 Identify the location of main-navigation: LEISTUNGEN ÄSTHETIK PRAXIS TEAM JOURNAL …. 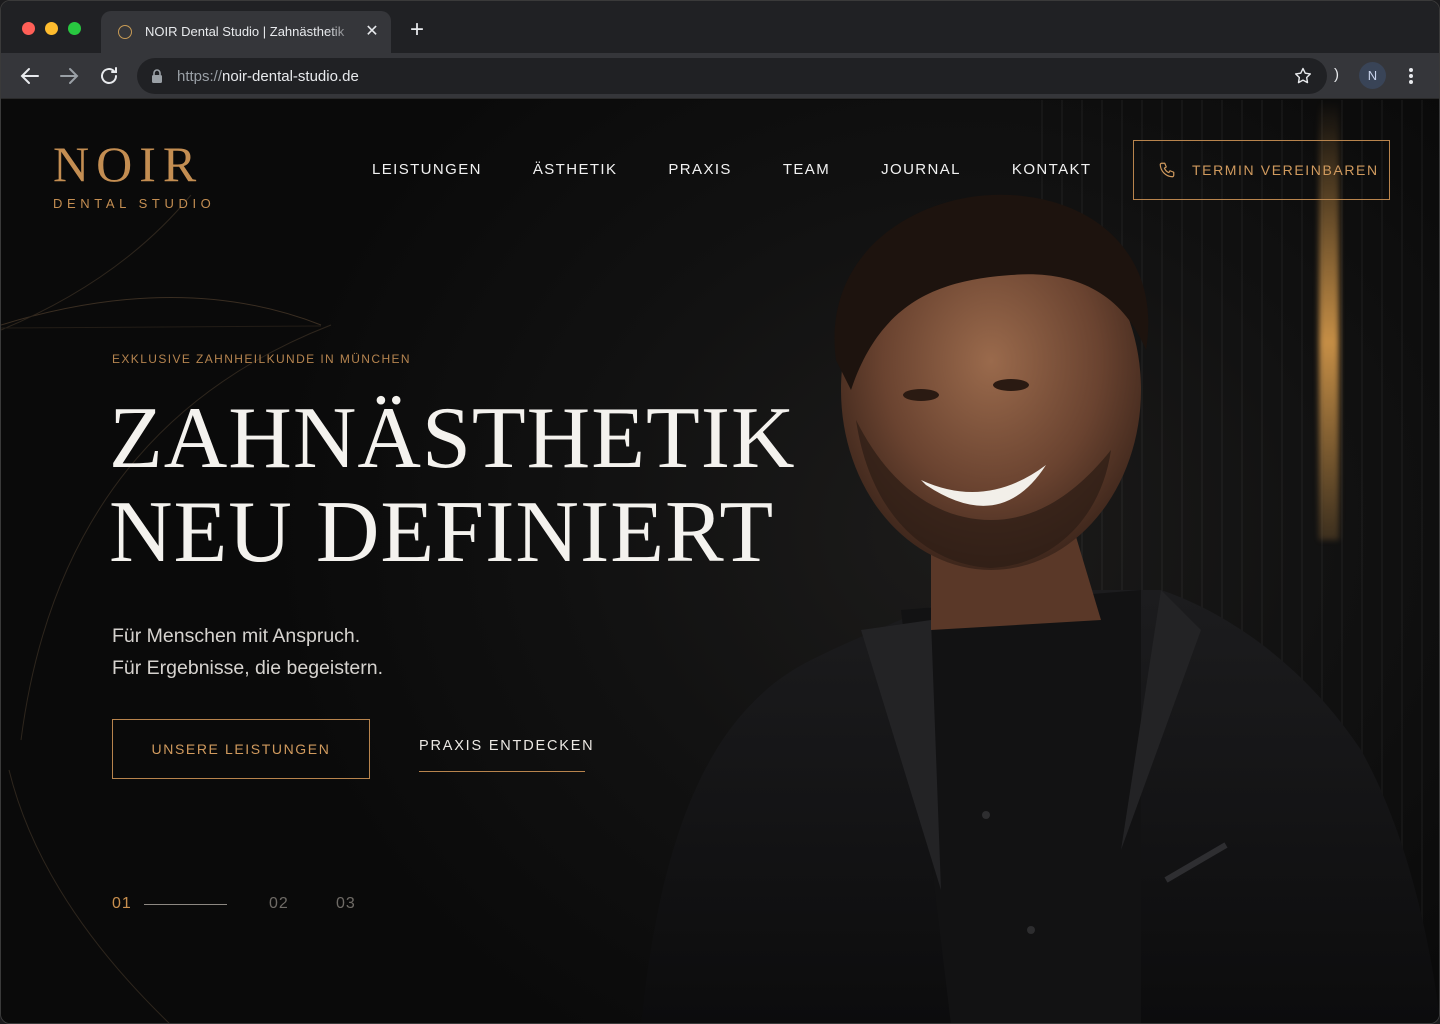
(757, 169).